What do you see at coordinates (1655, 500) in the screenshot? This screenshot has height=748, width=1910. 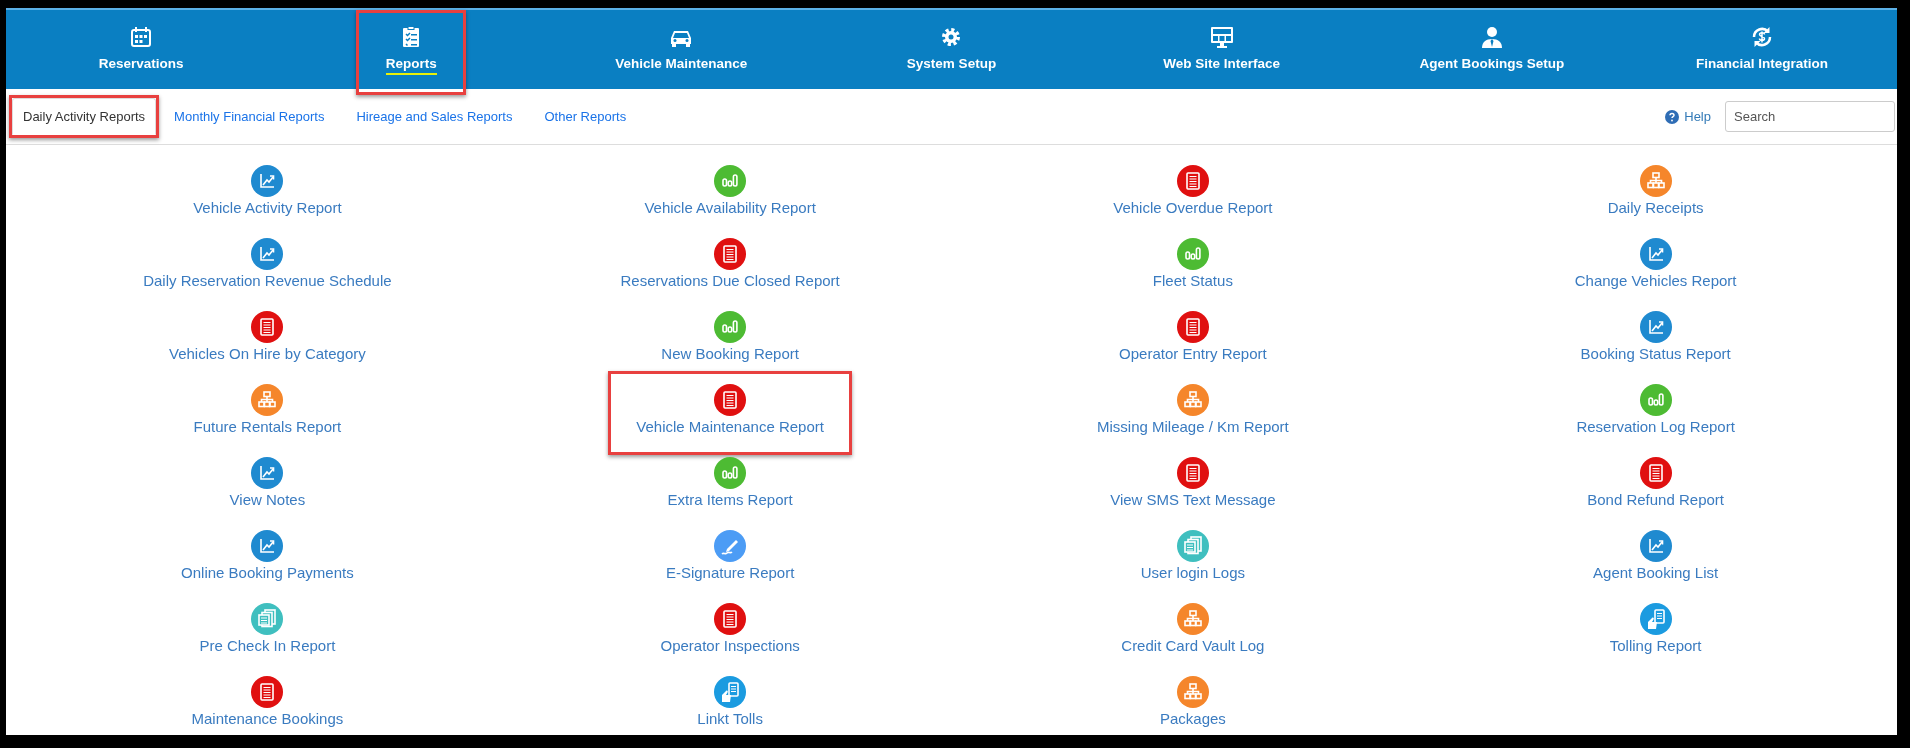 I see `report-link: Bond Refund Report` at bounding box center [1655, 500].